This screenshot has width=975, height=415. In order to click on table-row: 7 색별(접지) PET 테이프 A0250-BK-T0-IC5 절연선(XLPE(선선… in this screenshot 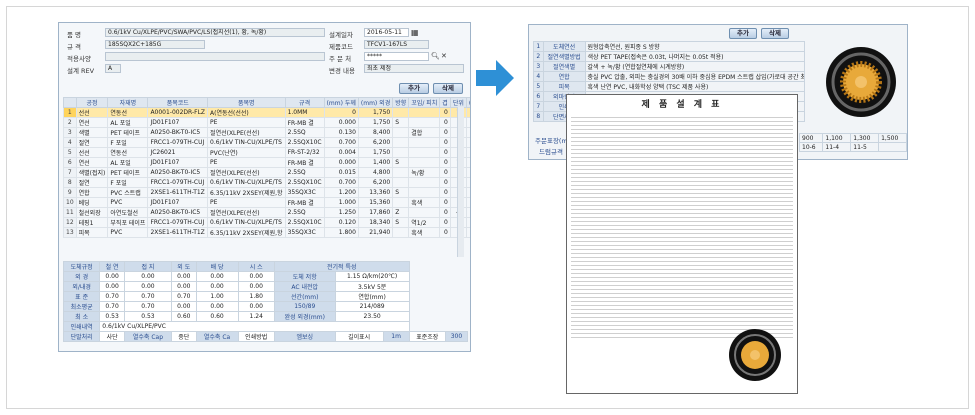, I will do `click(266, 172)`.